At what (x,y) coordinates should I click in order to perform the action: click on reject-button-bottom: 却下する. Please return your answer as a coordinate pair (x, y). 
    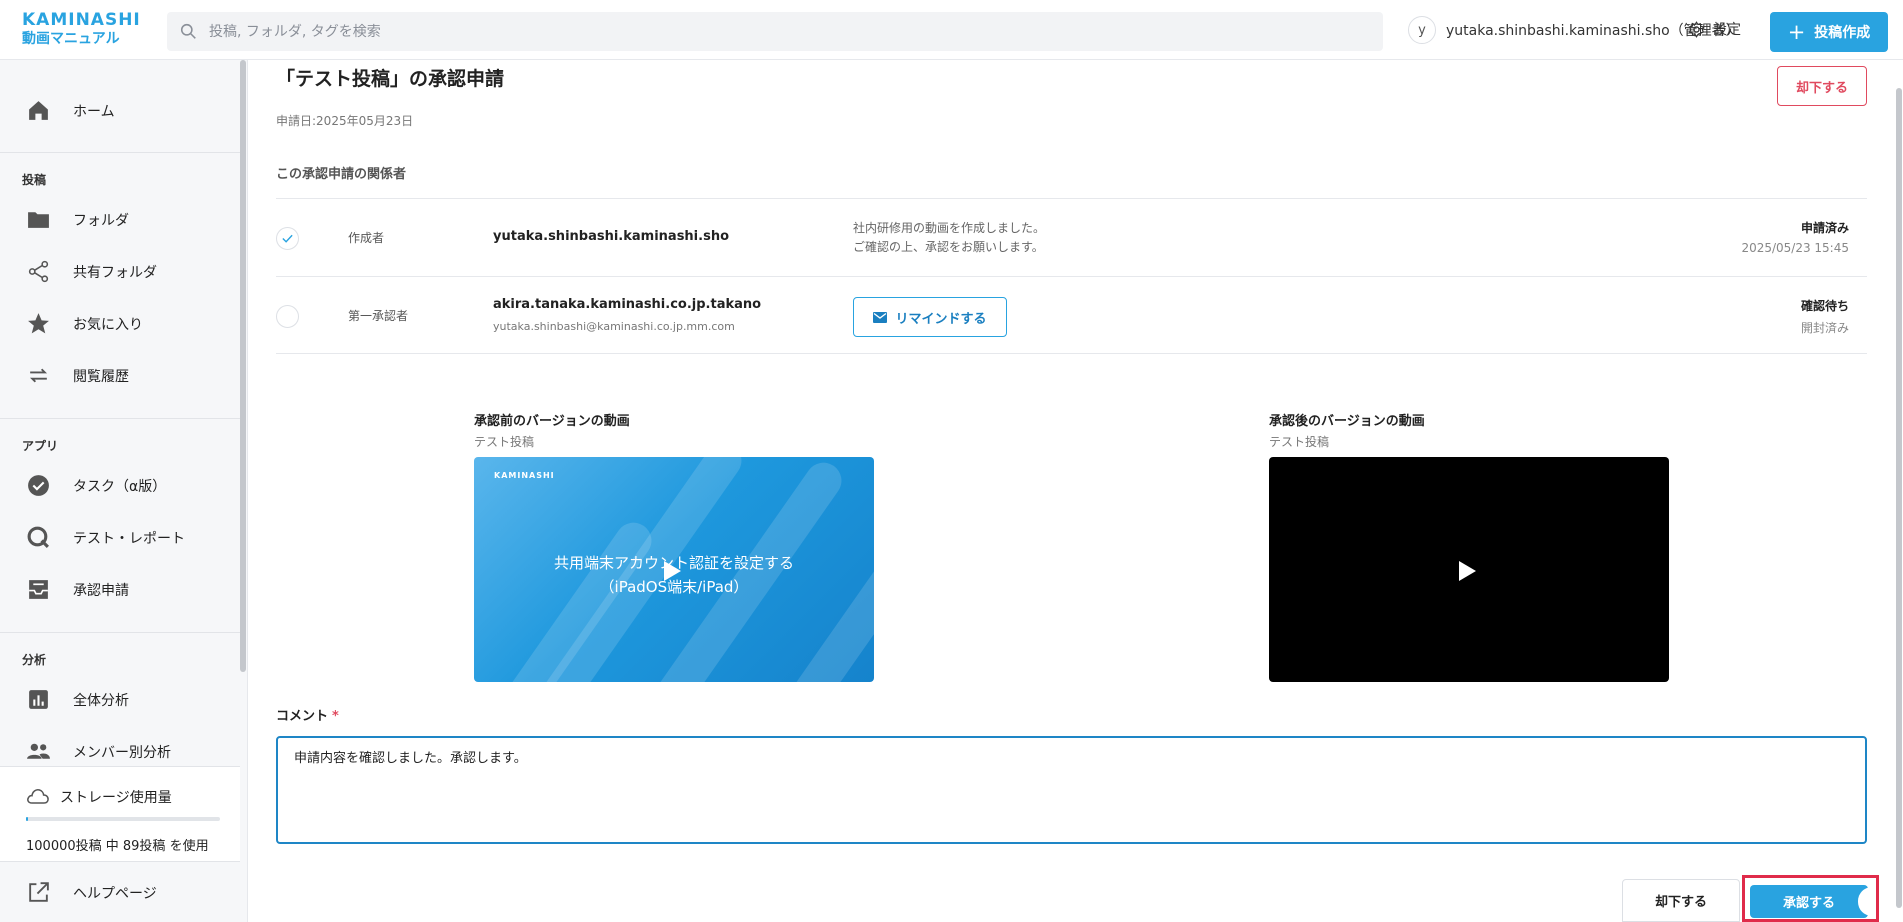
    Looking at the image, I should click on (1681, 900).